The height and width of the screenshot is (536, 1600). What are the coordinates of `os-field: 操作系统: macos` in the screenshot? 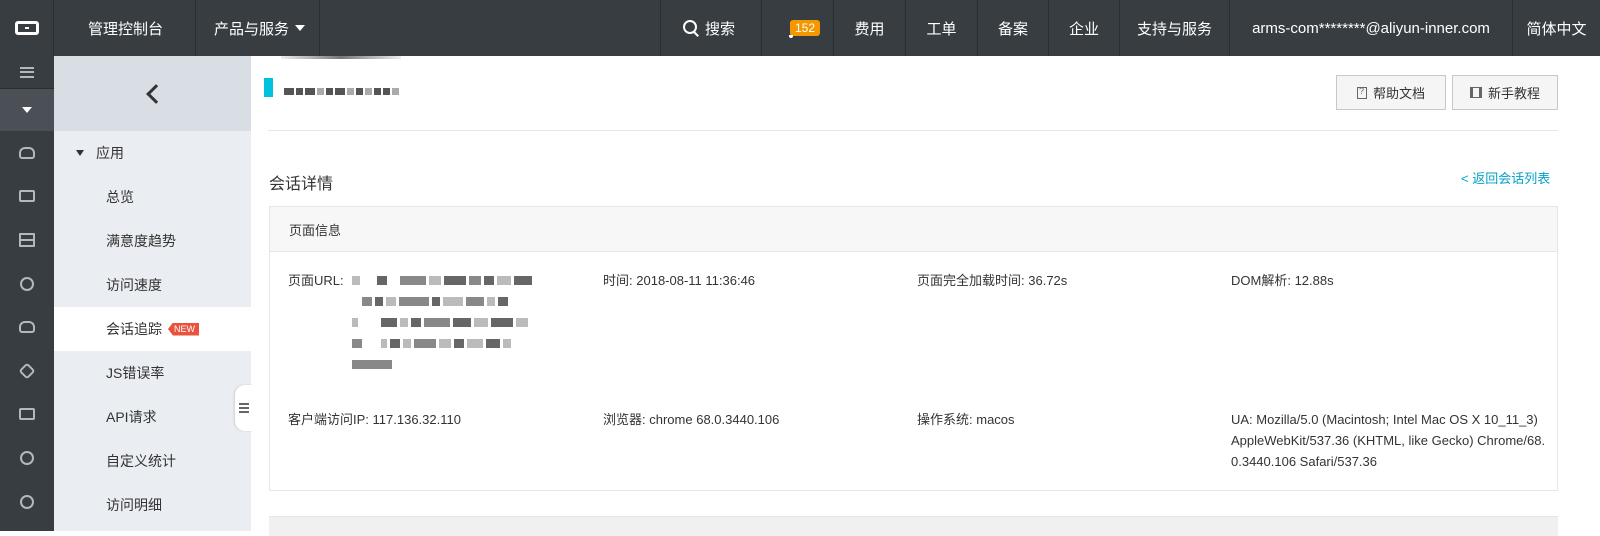 It's located at (966, 419).